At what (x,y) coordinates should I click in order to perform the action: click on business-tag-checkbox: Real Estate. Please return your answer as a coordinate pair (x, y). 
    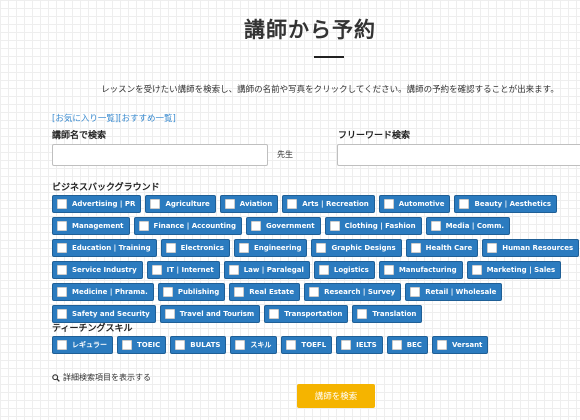
    Looking at the image, I should click on (265, 292).